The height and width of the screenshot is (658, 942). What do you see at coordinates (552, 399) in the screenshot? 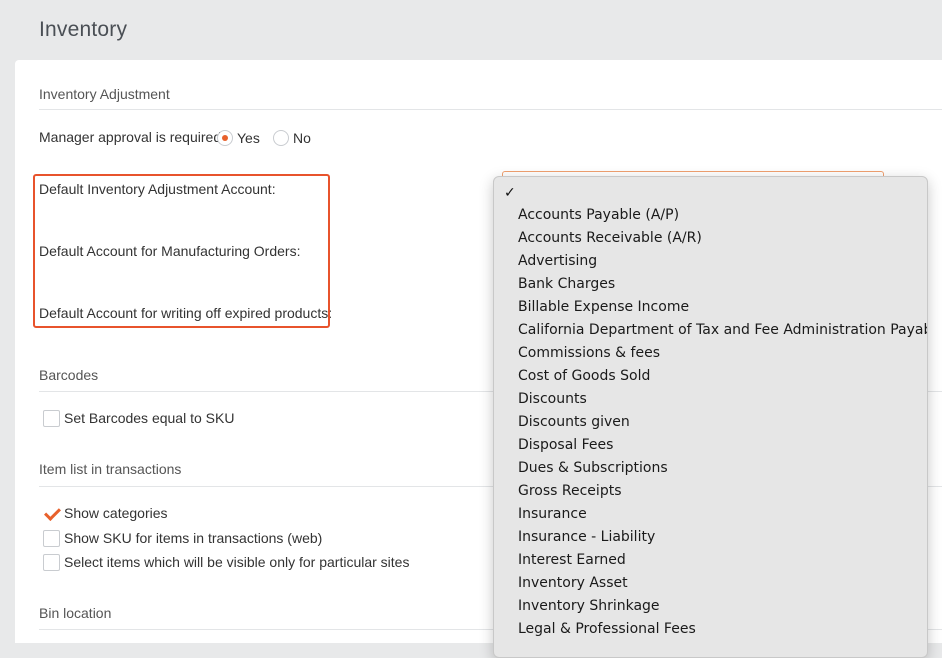
I see `dropdown-option: Discounts` at bounding box center [552, 399].